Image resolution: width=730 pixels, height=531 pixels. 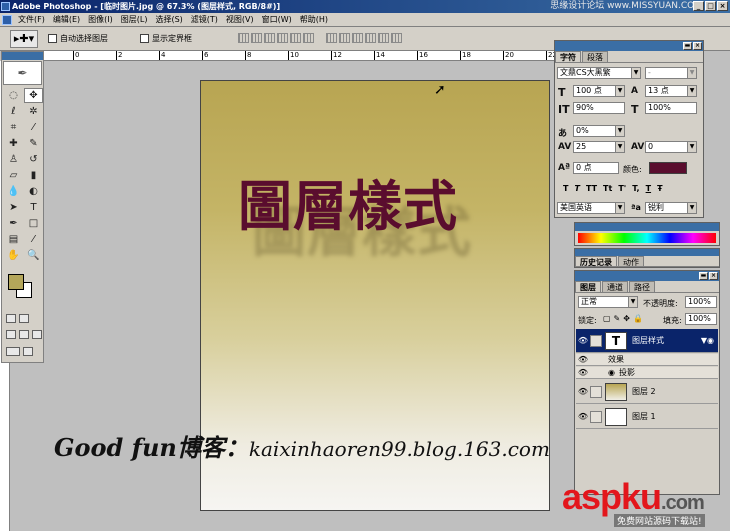 What do you see at coordinates (596, 168) in the screenshot?
I see `baseline-shift-field: 0 点` at bounding box center [596, 168].